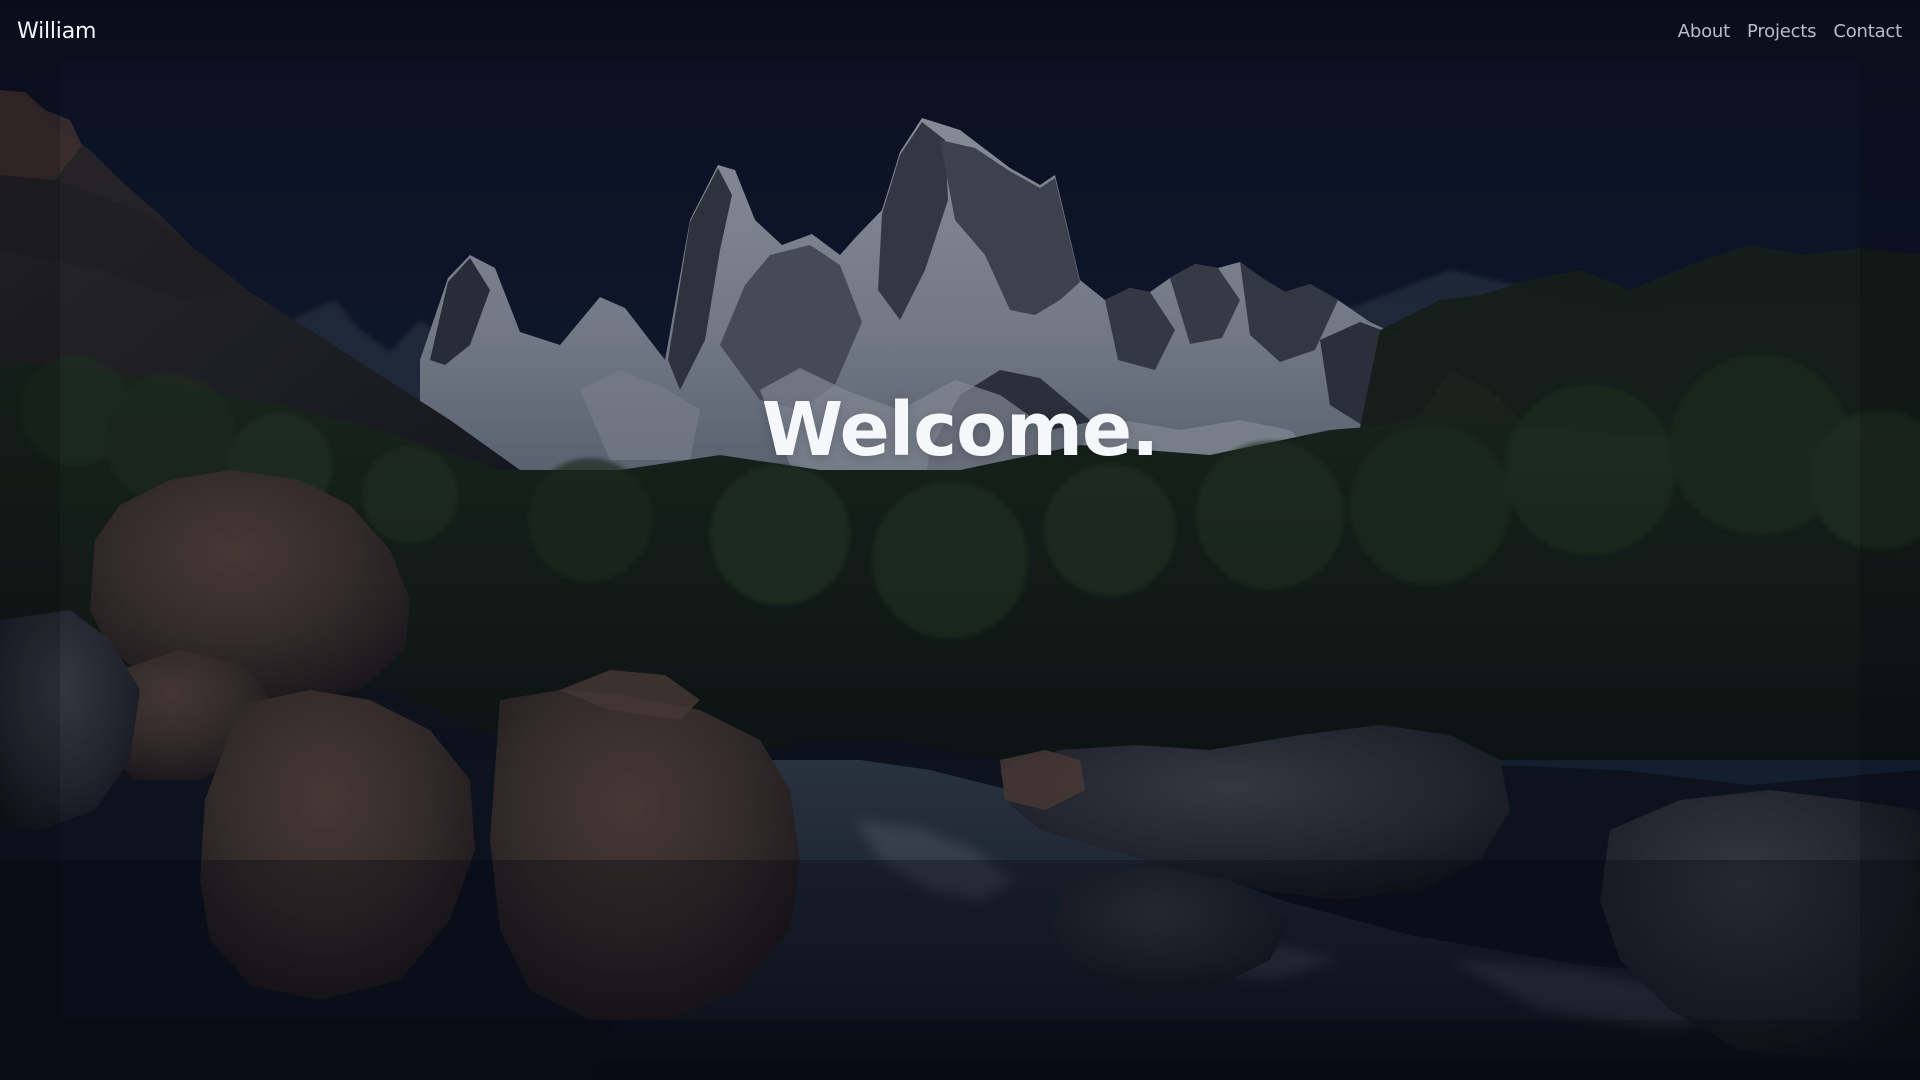 This screenshot has height=1080, width=1920. I want to click on brand-link: William, so click(56, 31).